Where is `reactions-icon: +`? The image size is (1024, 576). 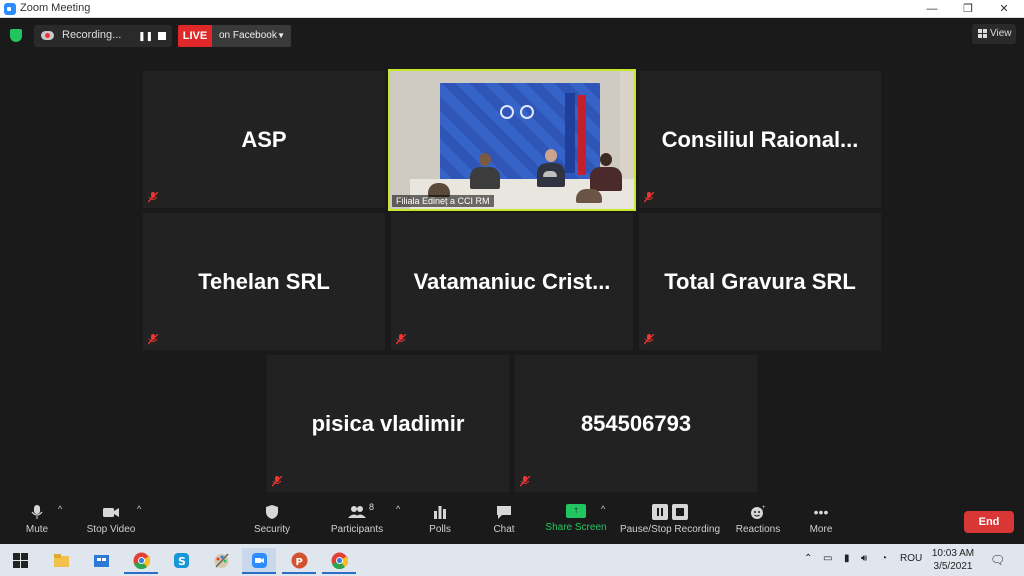
reactions-icon: + is located at coordinates (758, 512).